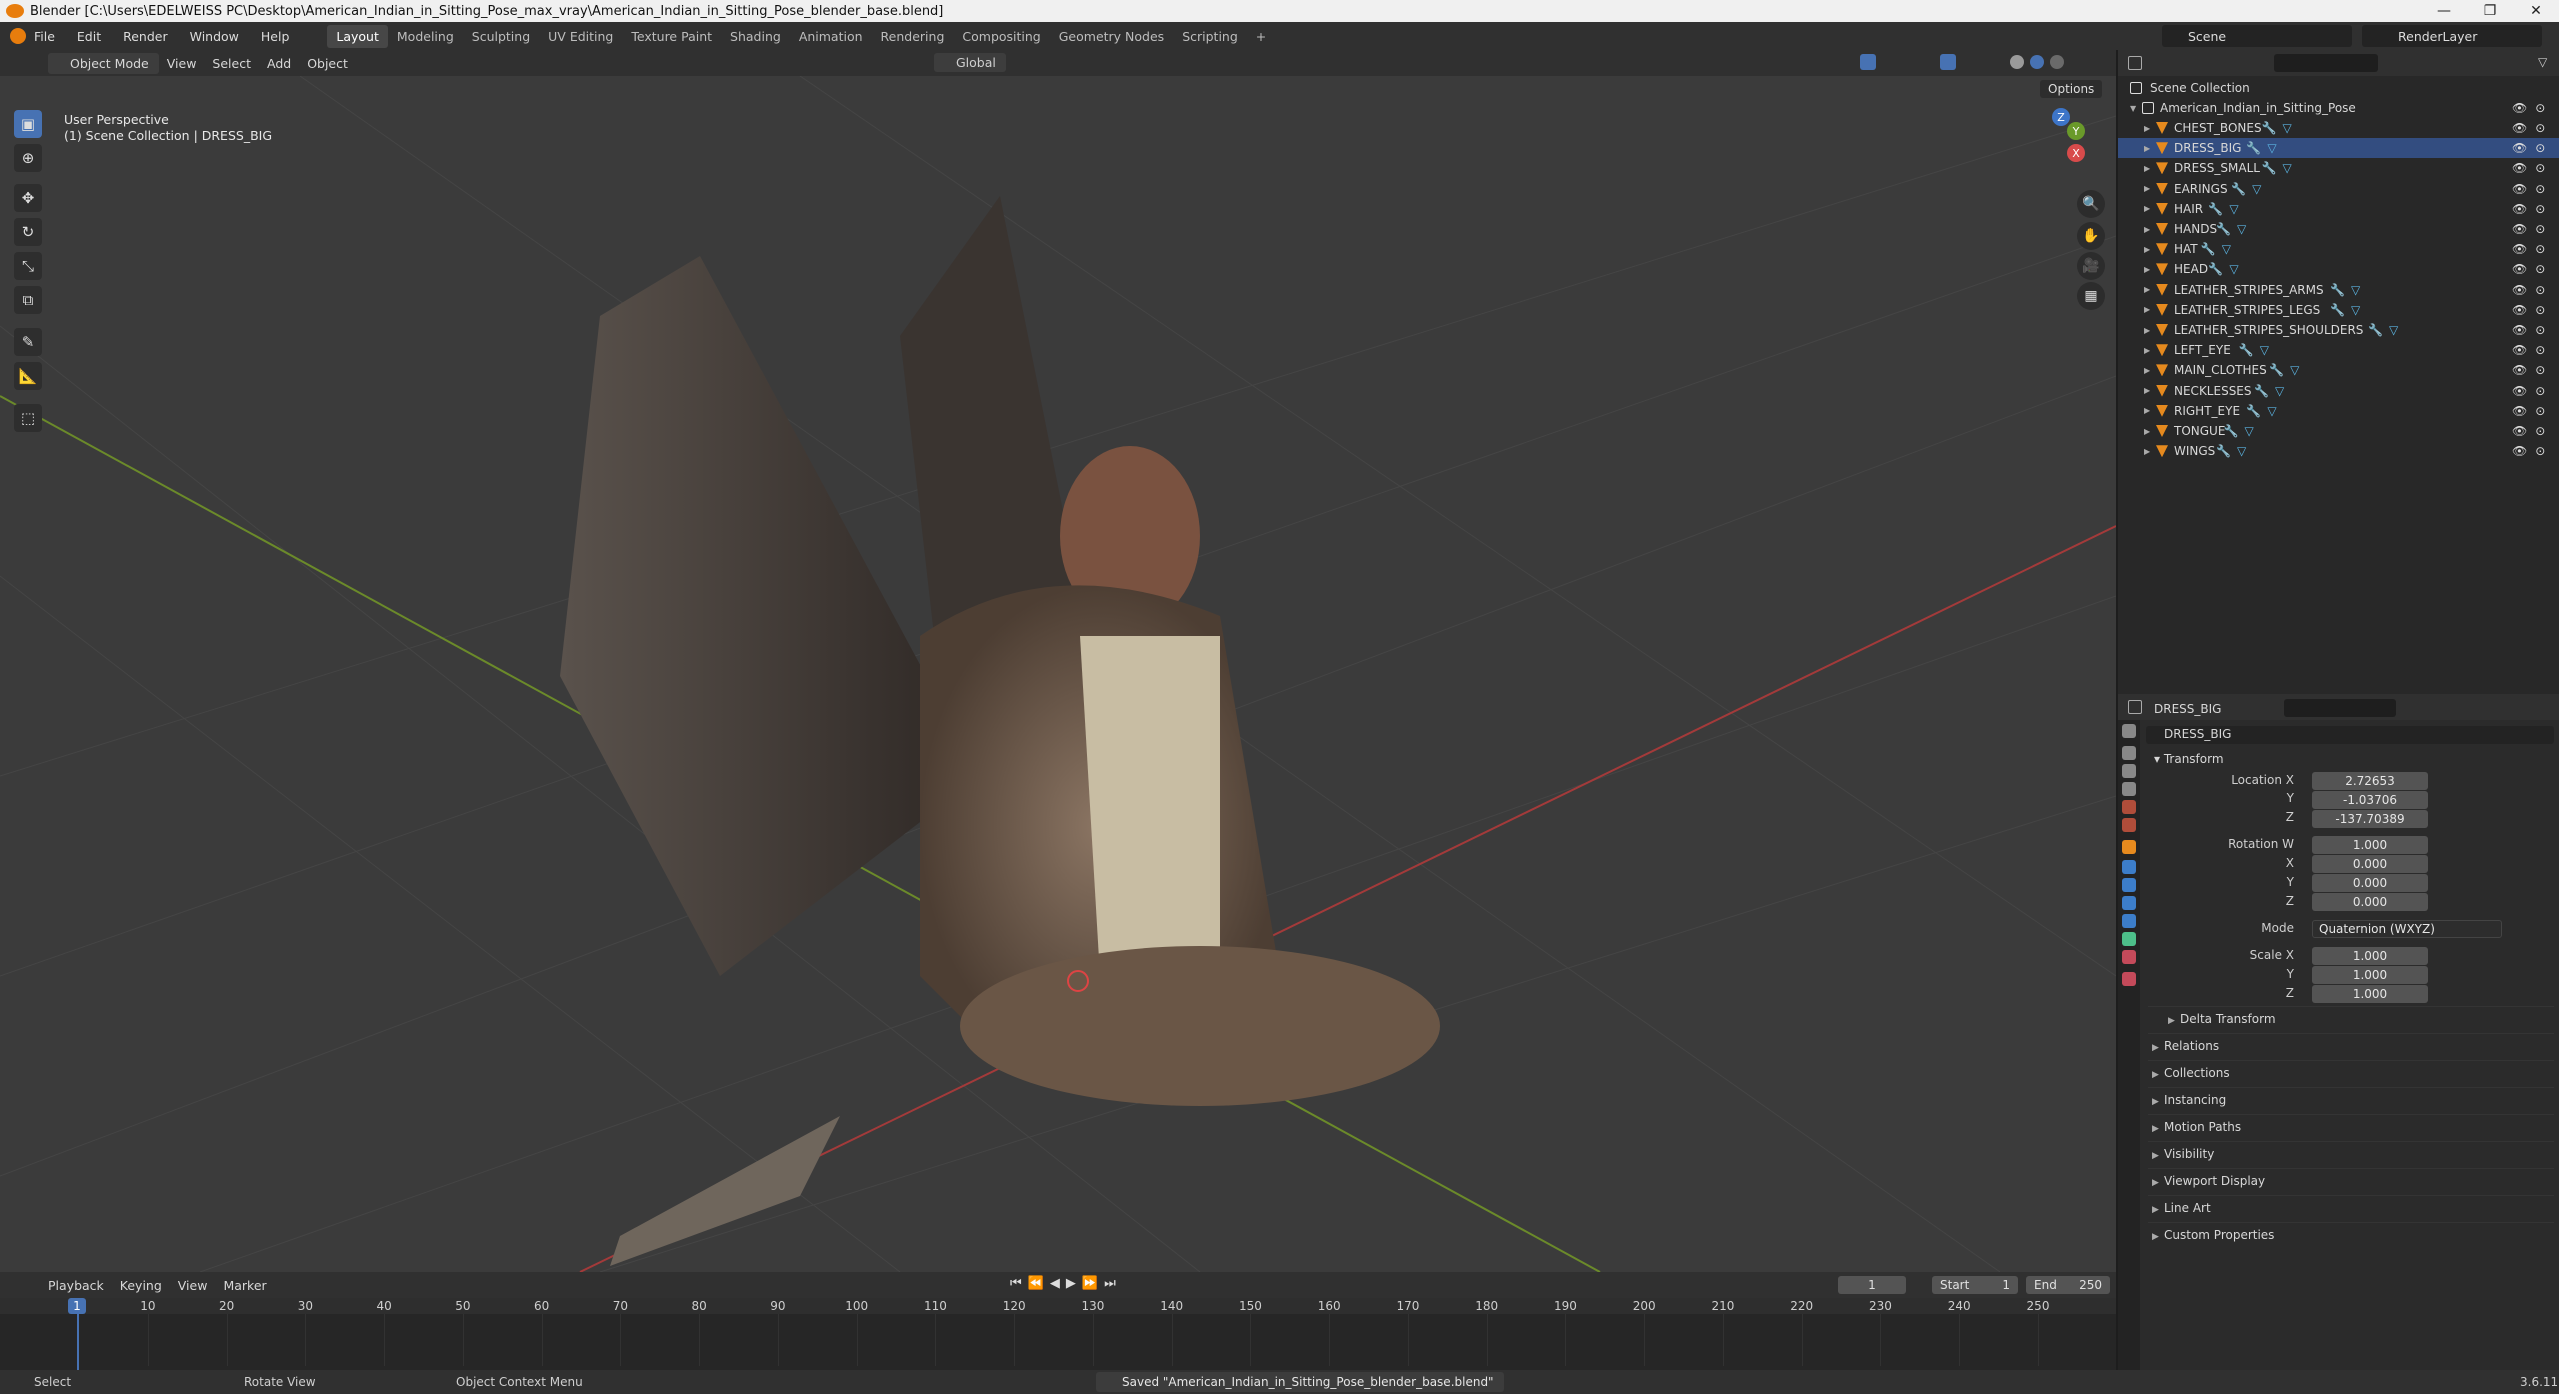 This screenshot has width=2559, height=1394. What do you see at coordinates (2338, 249) in the screenshot?
I see `outliner-item: ▶ HAT 👁⊙ 🔧▽` at bounding box center [2338, 249].